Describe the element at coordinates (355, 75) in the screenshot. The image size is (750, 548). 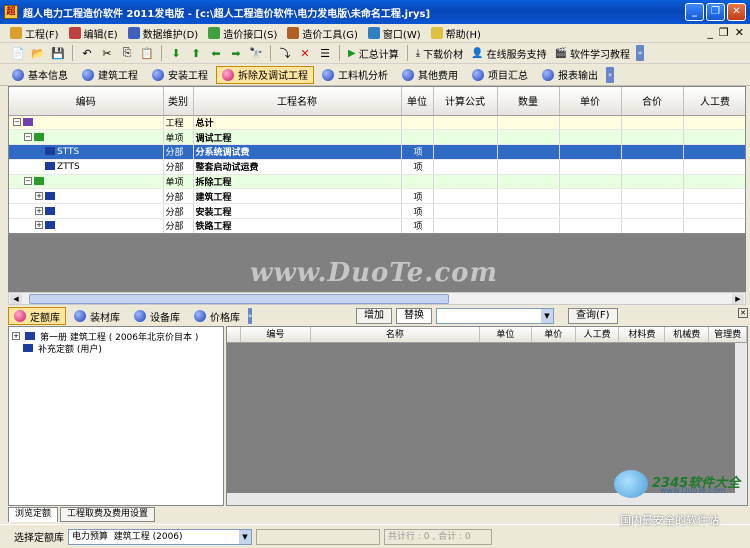
I see `tab-material-analysis: 工料机分析` at that location.